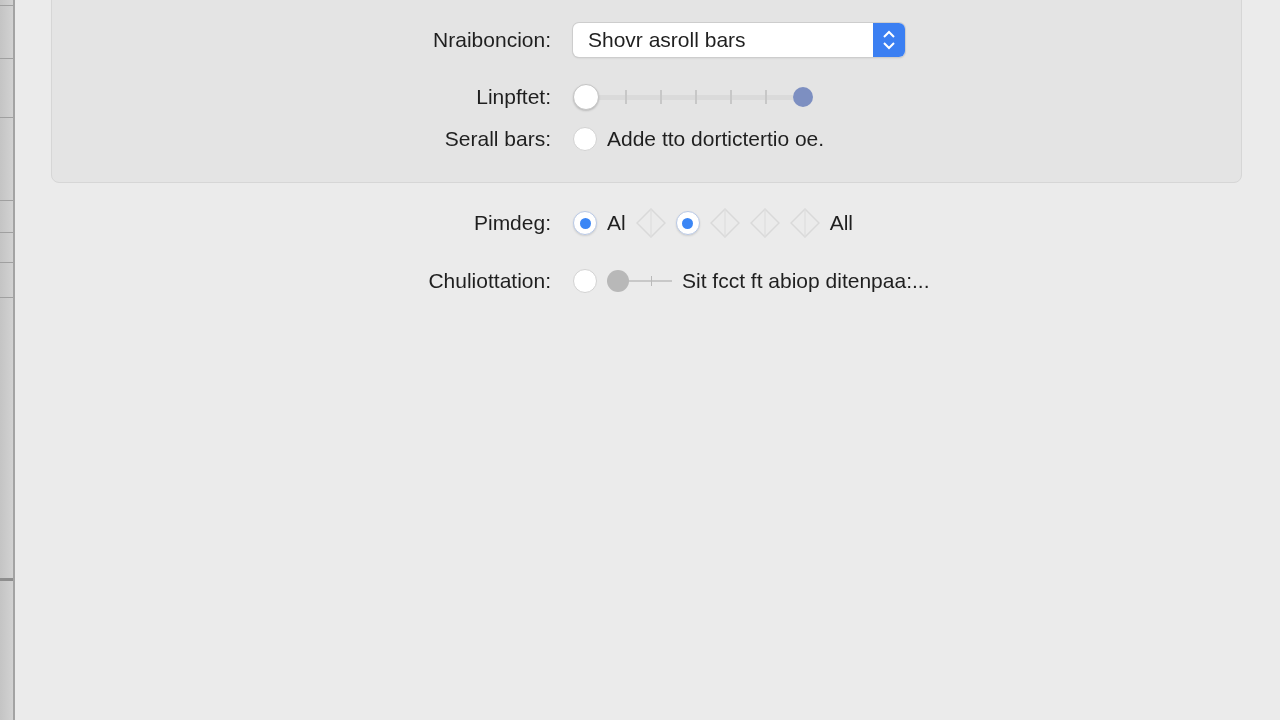 This screenshot has width=1280, height=720. Describe the element at coordinates (511, 223) in the screenshot. I see `field-label: Pimdeg:` at that location.